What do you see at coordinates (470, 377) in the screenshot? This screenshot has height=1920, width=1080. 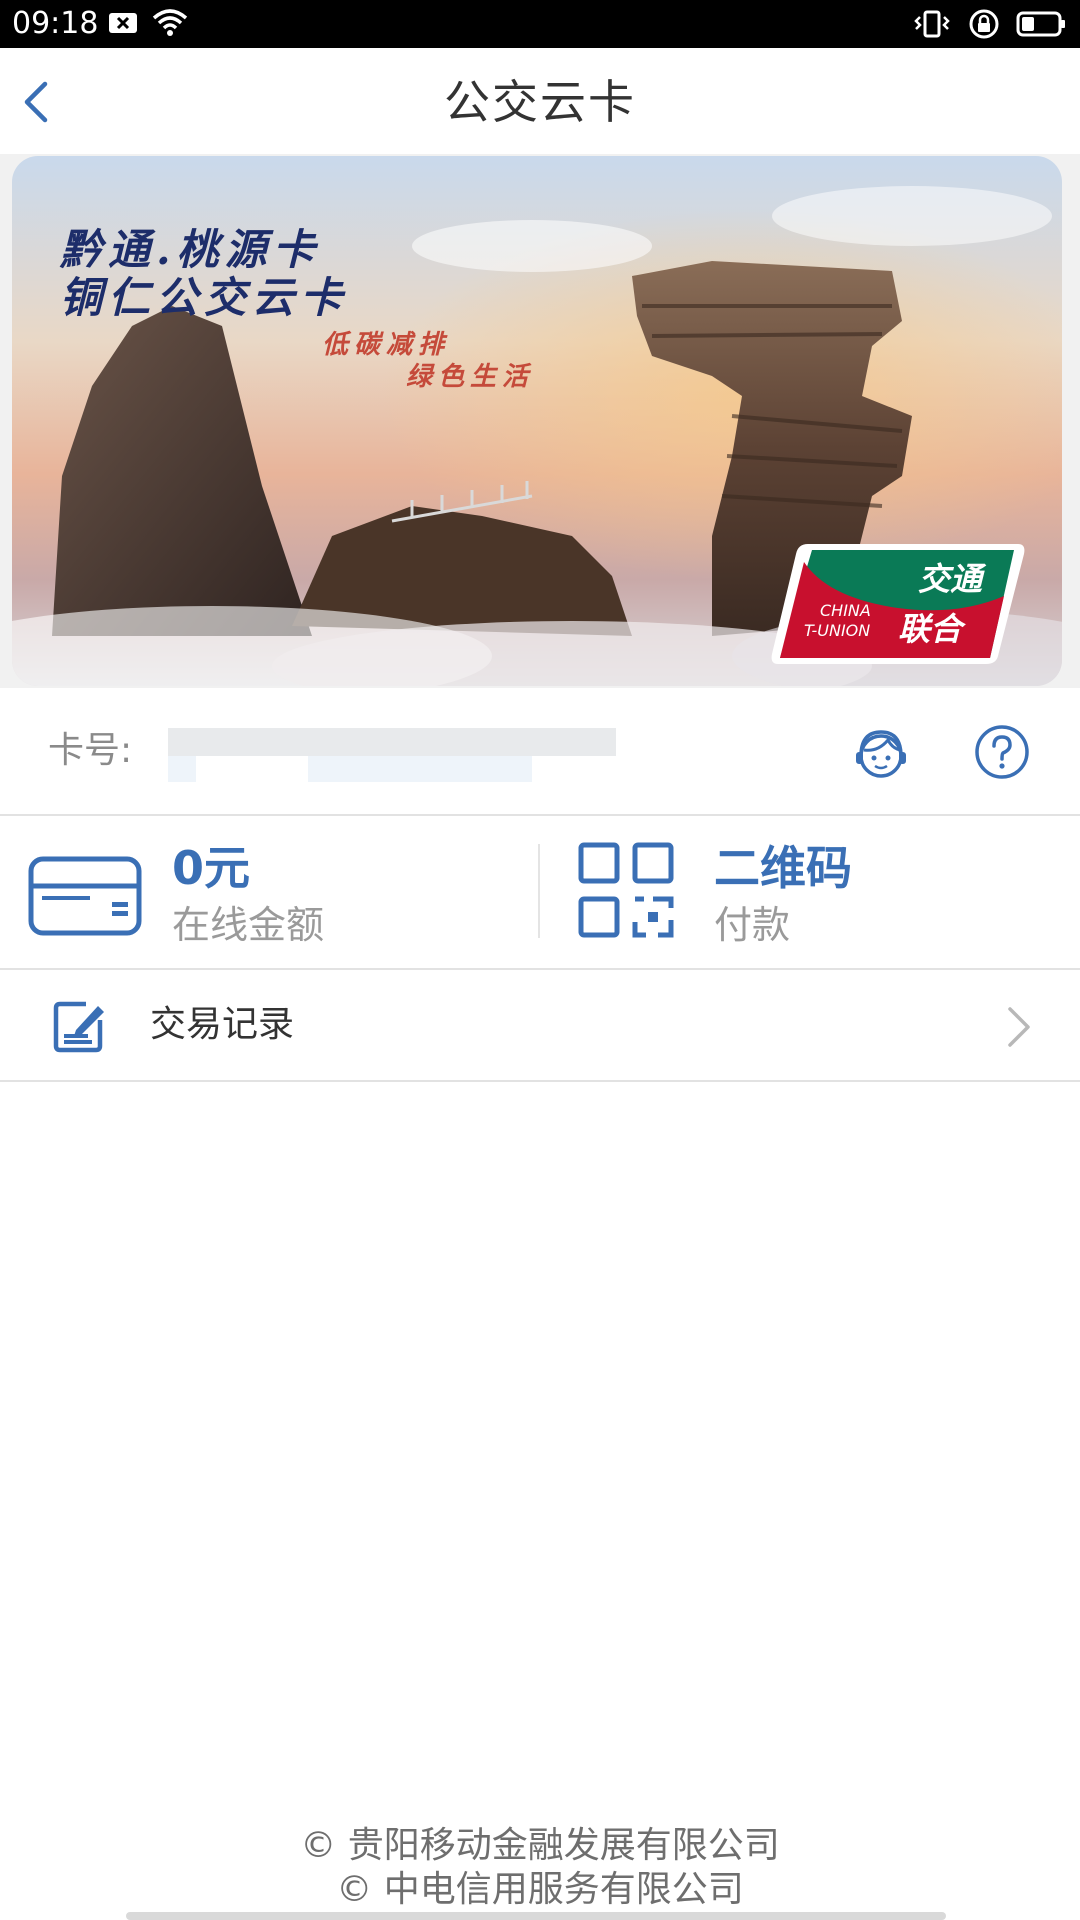 I see `card-slogan-line2: 绿色生活` at bounding box center [470, 377].